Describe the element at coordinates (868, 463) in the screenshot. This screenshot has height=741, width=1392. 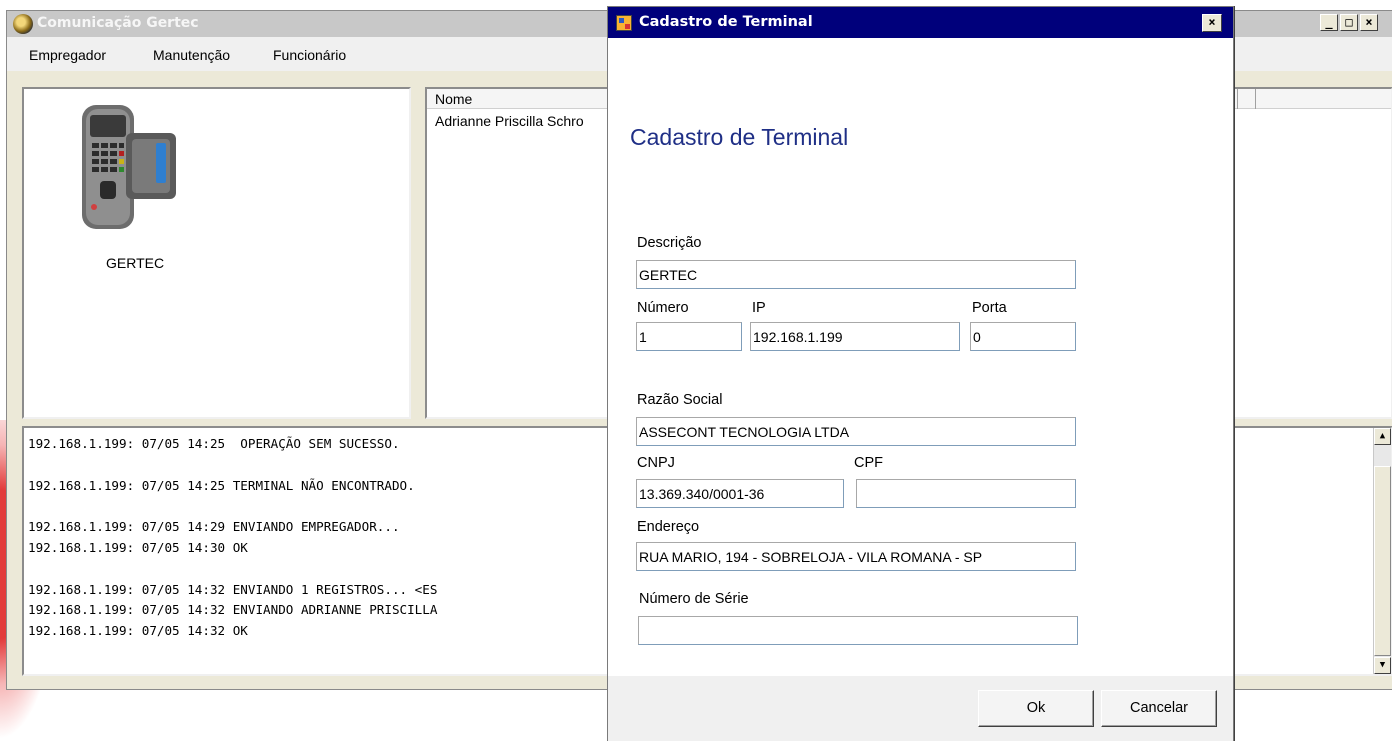
I see `cpf-label: CPF` at that location.